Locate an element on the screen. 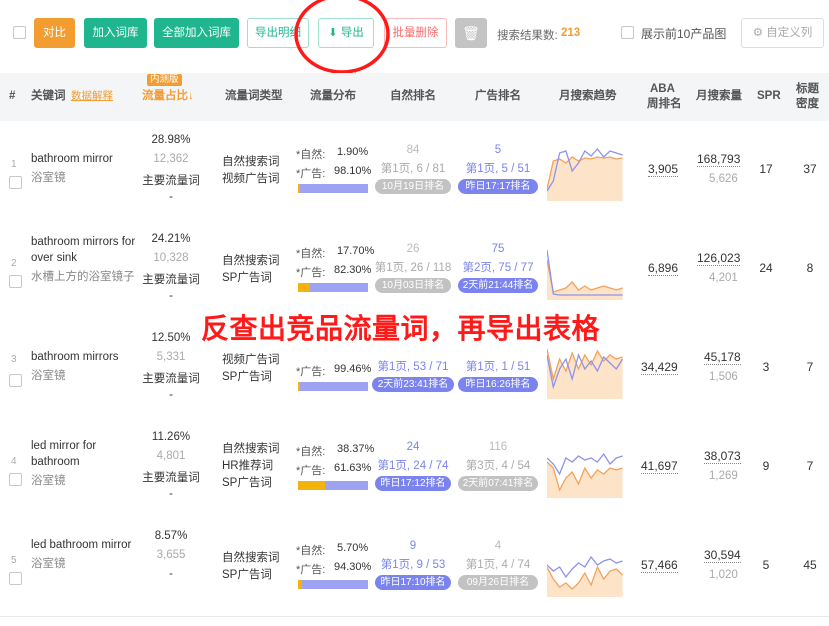 Image resolution: width=829 pixels, height=626 pixels. organic-rank-detail: 第1页, 53 / 71 is located at coordinates (413, 366).